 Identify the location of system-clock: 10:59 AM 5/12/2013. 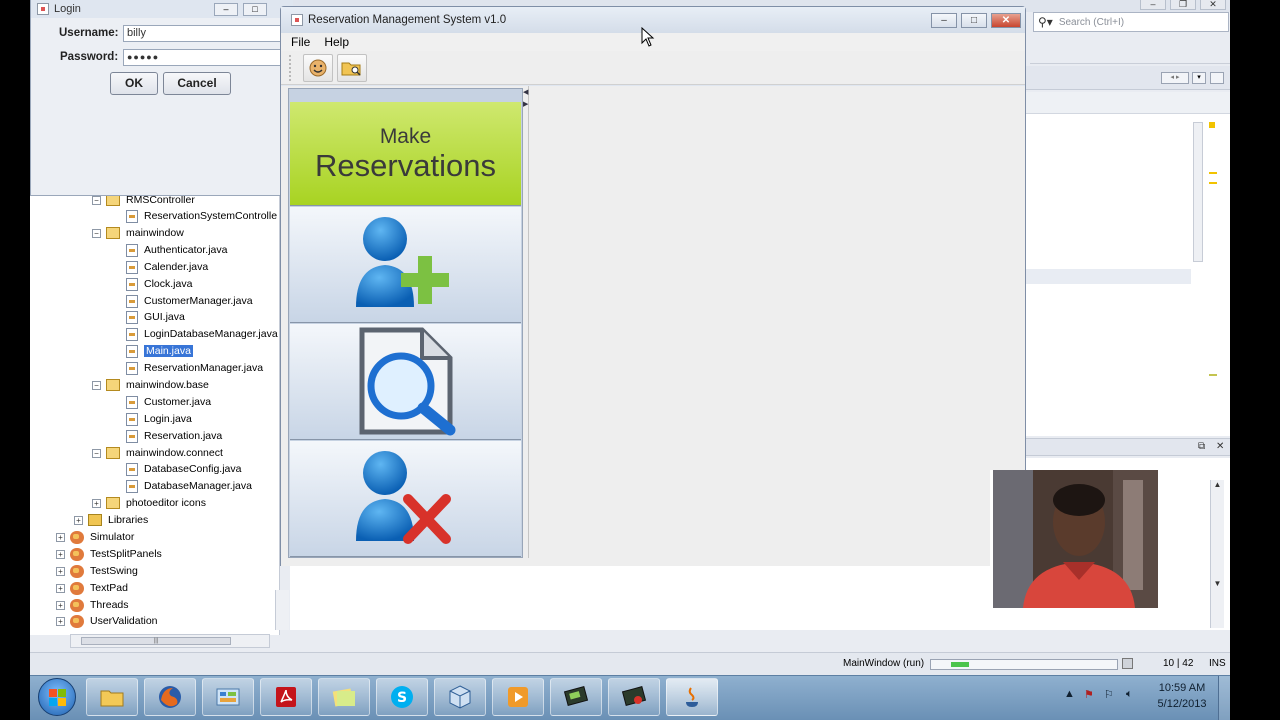
(1182, 696).